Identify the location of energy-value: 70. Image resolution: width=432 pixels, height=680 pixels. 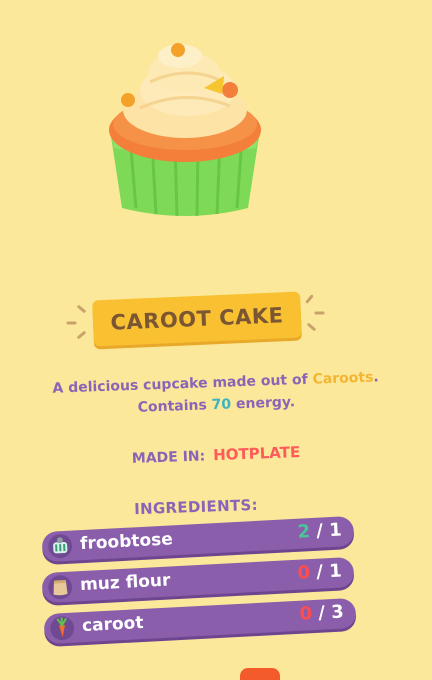
(221, 405).